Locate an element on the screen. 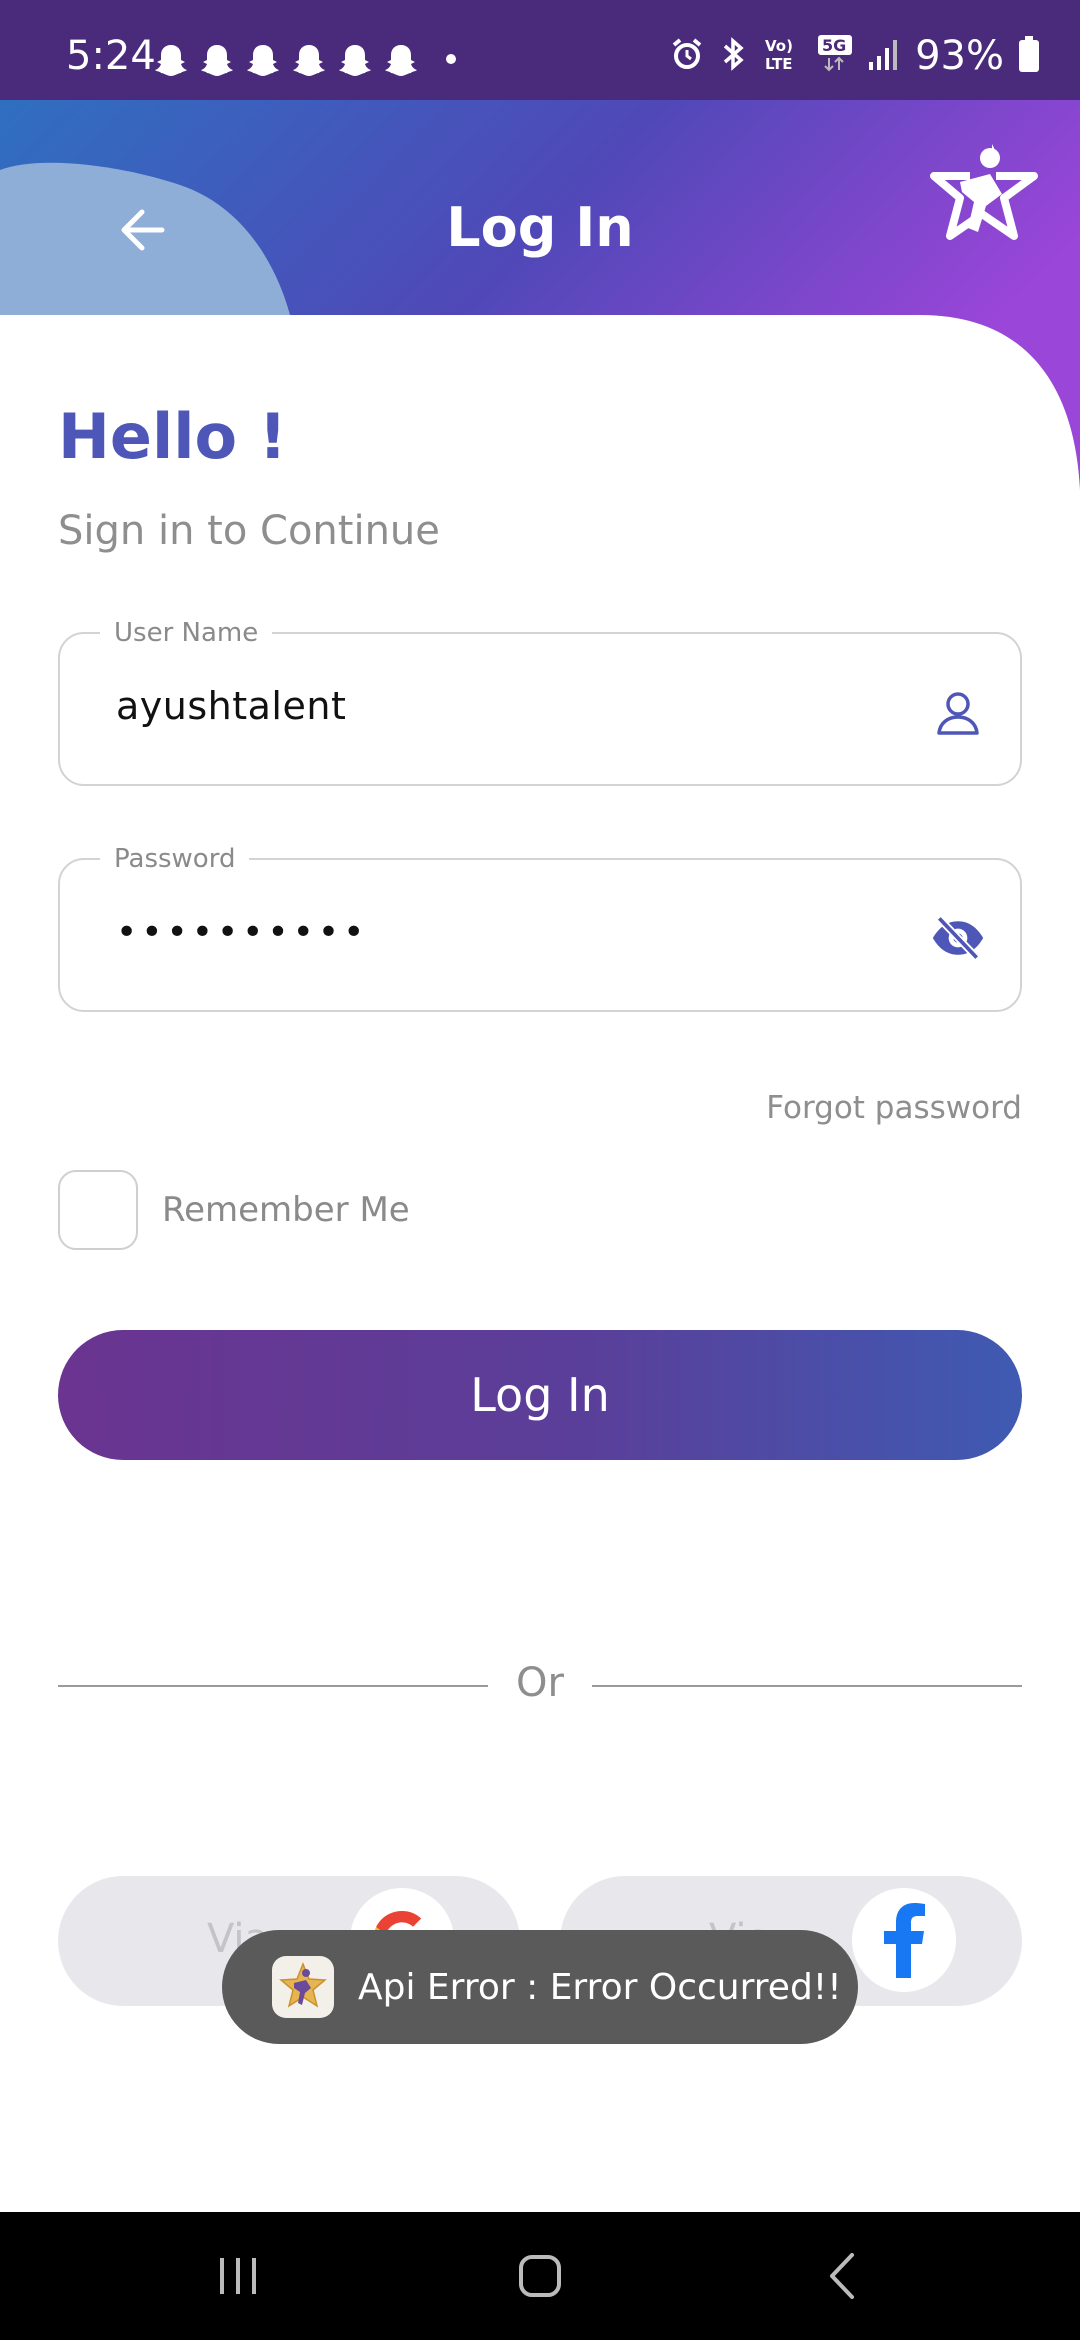 The image size is (1080, 2340). status-indicators: Vo) LTE 5G 93% is located at coordinates (854, 56).